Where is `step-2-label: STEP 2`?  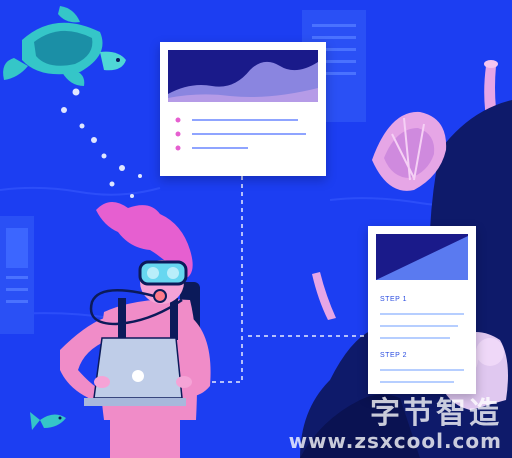
step-2-label: STEP 2 is located at coordinates (393, 355).